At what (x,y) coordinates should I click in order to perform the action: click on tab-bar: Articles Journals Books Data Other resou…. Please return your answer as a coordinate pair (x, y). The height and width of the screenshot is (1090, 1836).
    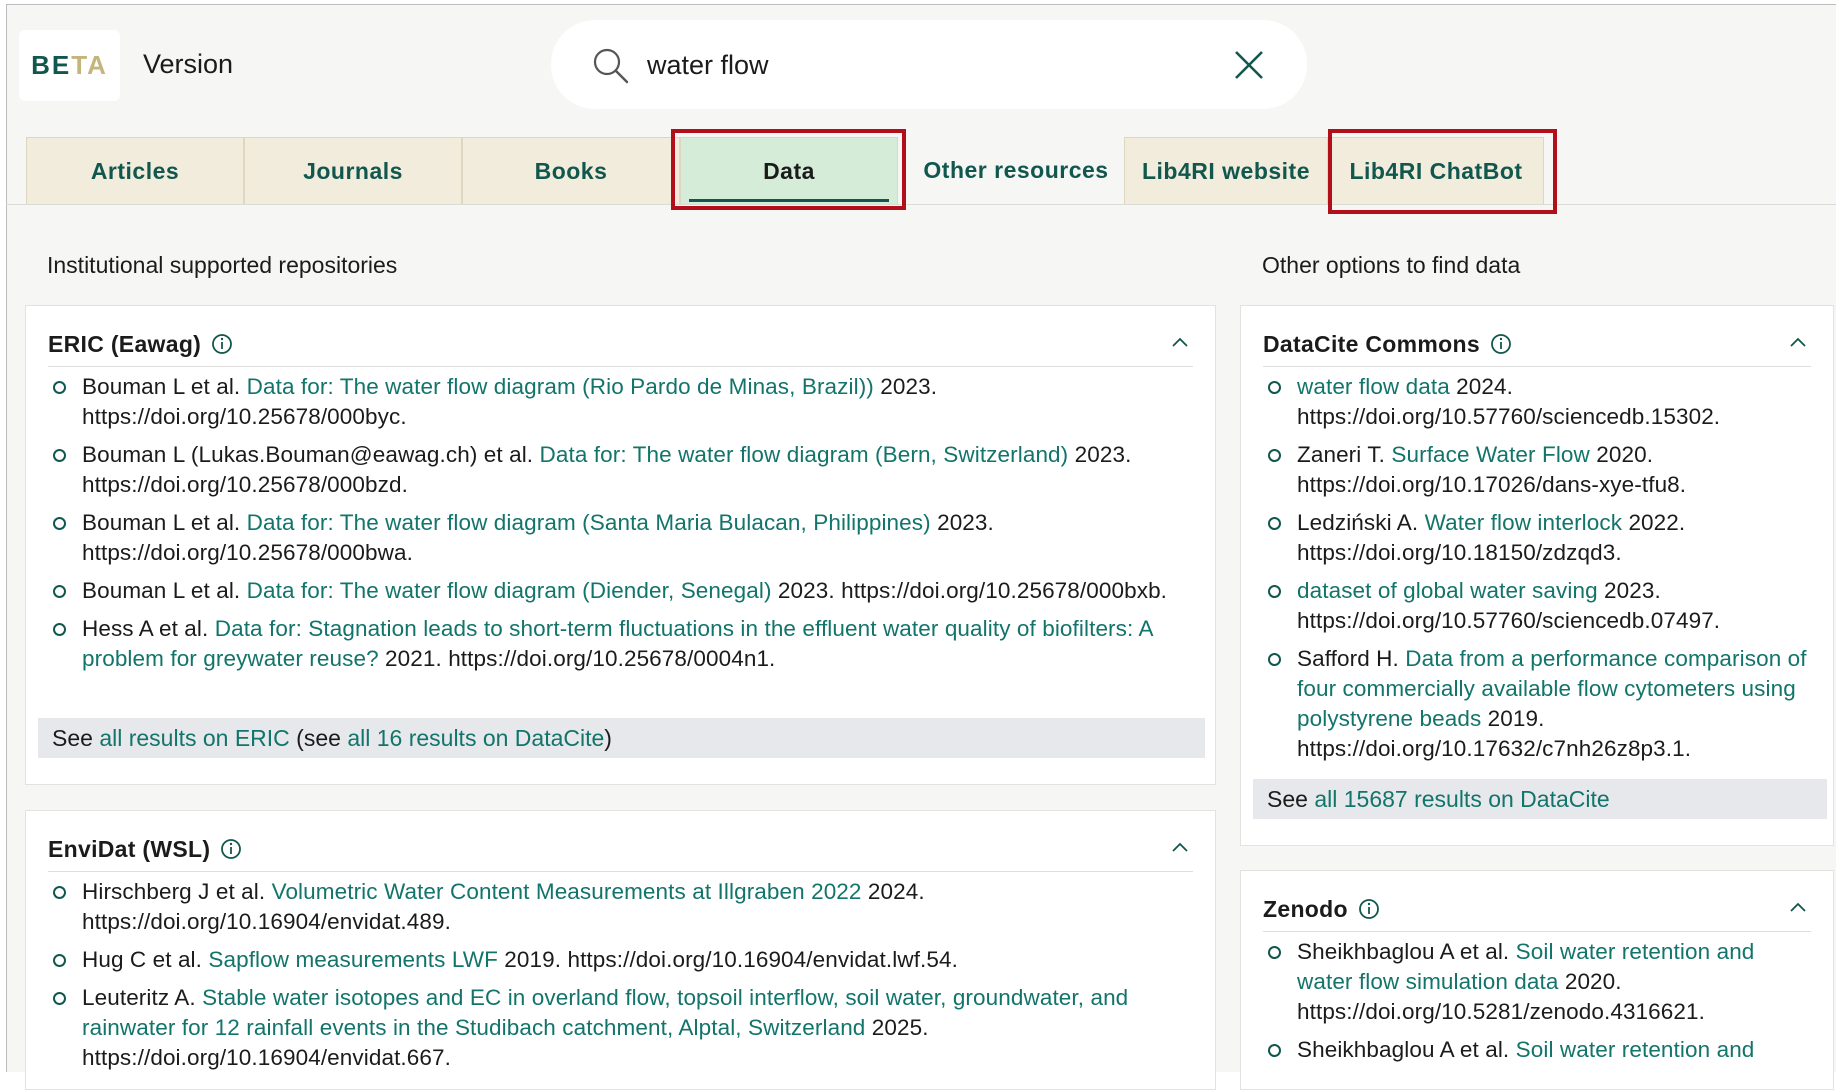
    Looking at the image, I should click on (791, 170).